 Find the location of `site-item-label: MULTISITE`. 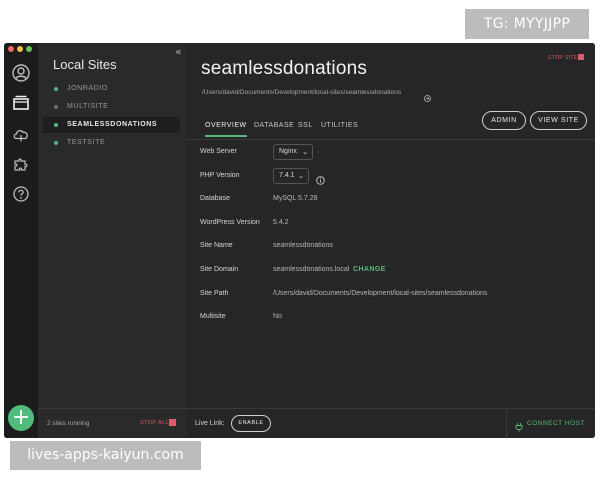

site-item-label: MULTISITE is located at coordinates (88, 106).